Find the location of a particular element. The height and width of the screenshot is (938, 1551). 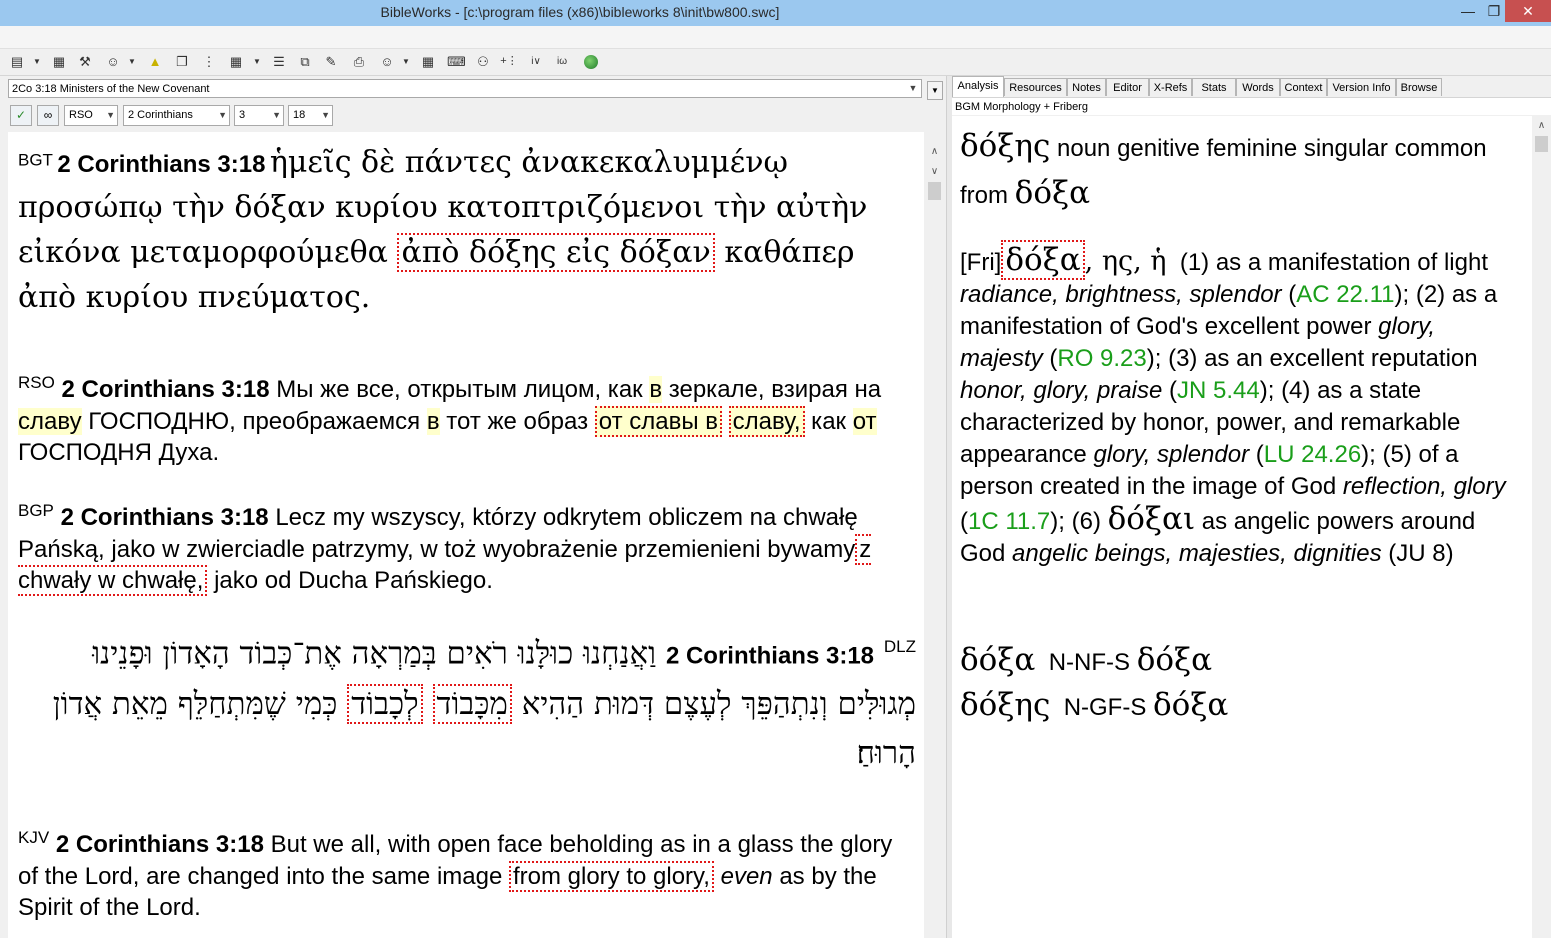

tab-context: Context is located at coordinates (1303, 87).